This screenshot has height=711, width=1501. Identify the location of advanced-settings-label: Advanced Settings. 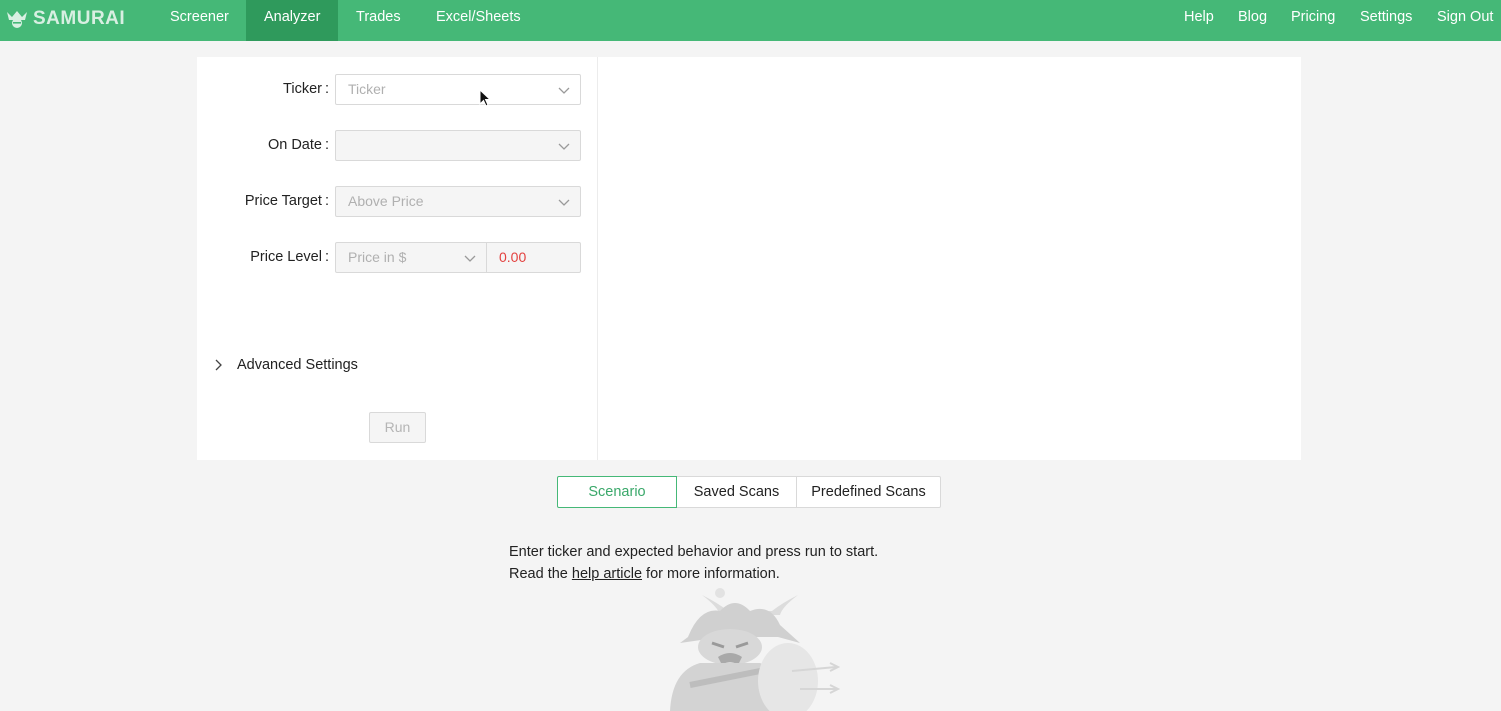
(297, 365).